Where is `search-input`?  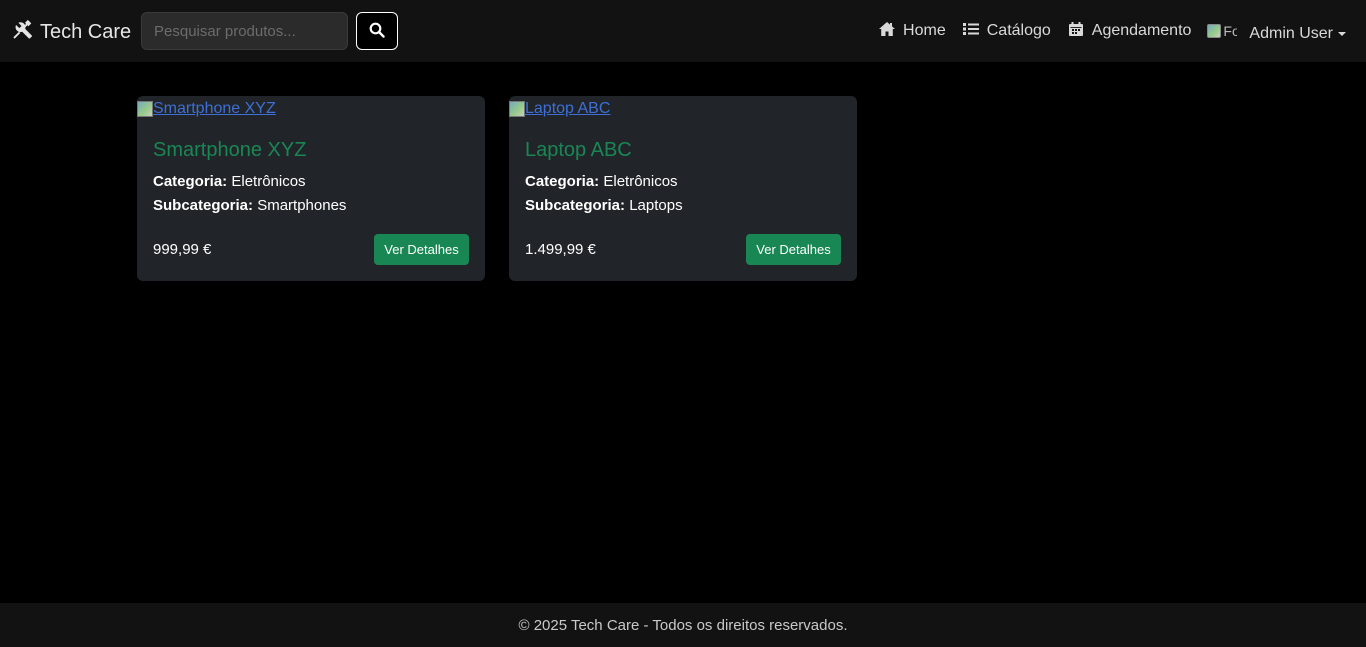 search-input is located at coordinates (244, 31).